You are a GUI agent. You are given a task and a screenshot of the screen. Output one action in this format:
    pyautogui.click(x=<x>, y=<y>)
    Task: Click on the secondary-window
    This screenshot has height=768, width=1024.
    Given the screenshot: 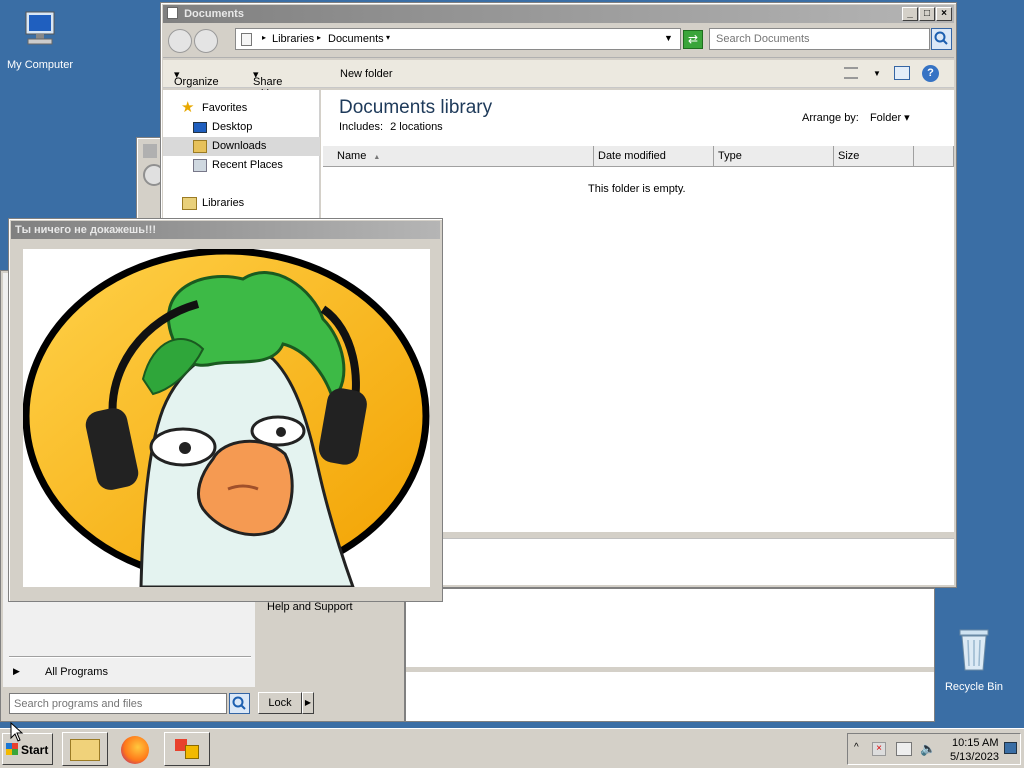 What is the action you would take?
    pyautogui.click(x=670, y=655)
    